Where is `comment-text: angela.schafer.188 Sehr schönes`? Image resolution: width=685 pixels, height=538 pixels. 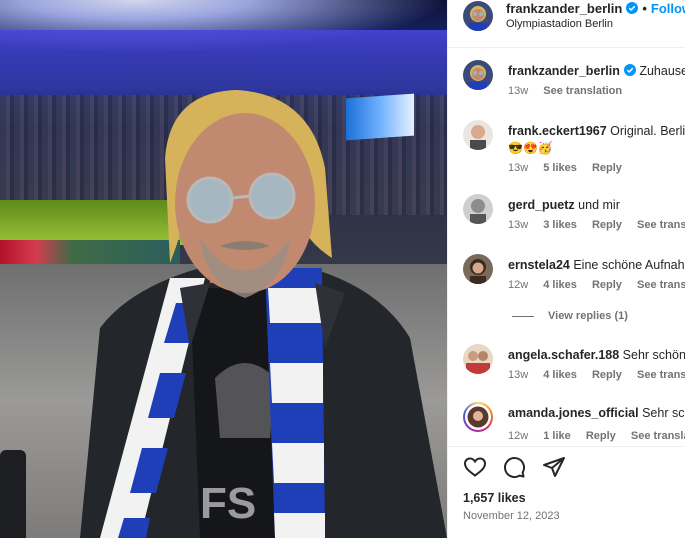 comment-text: angela.schafer.188 Sehr schönes is located at coordinates (596, 355).